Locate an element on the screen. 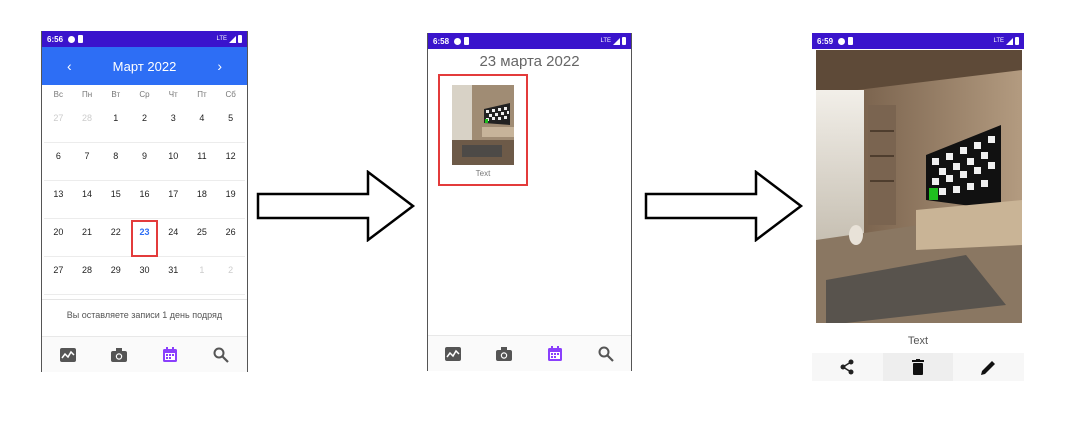 Image resolution: width=1085 pixels, height=425 pixels. calendar-day: 18 is located at coordinates (202, 200).